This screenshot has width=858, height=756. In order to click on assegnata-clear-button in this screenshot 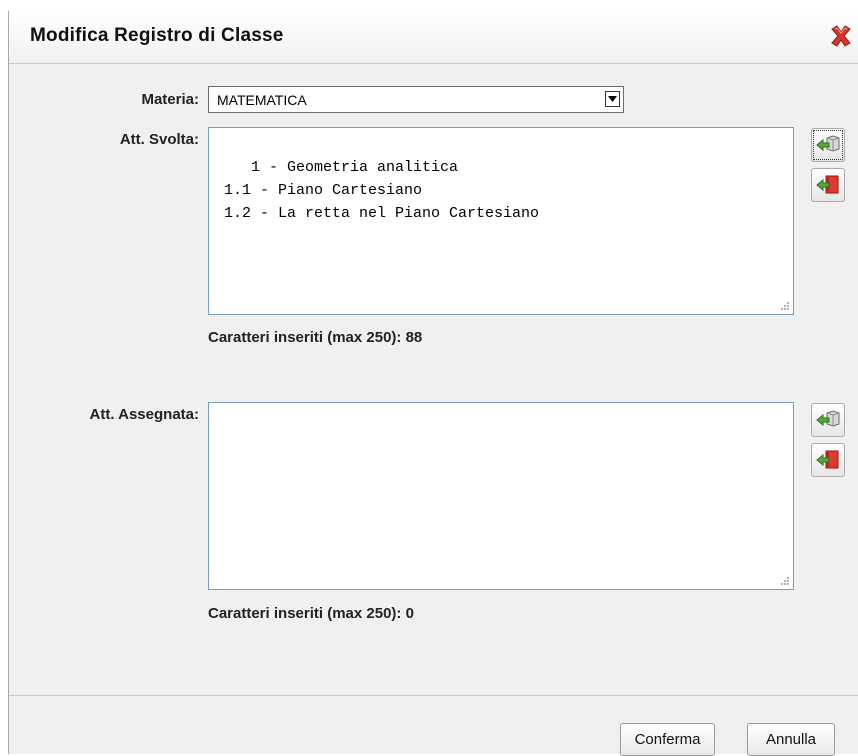, I will do `click(828, 460)`.